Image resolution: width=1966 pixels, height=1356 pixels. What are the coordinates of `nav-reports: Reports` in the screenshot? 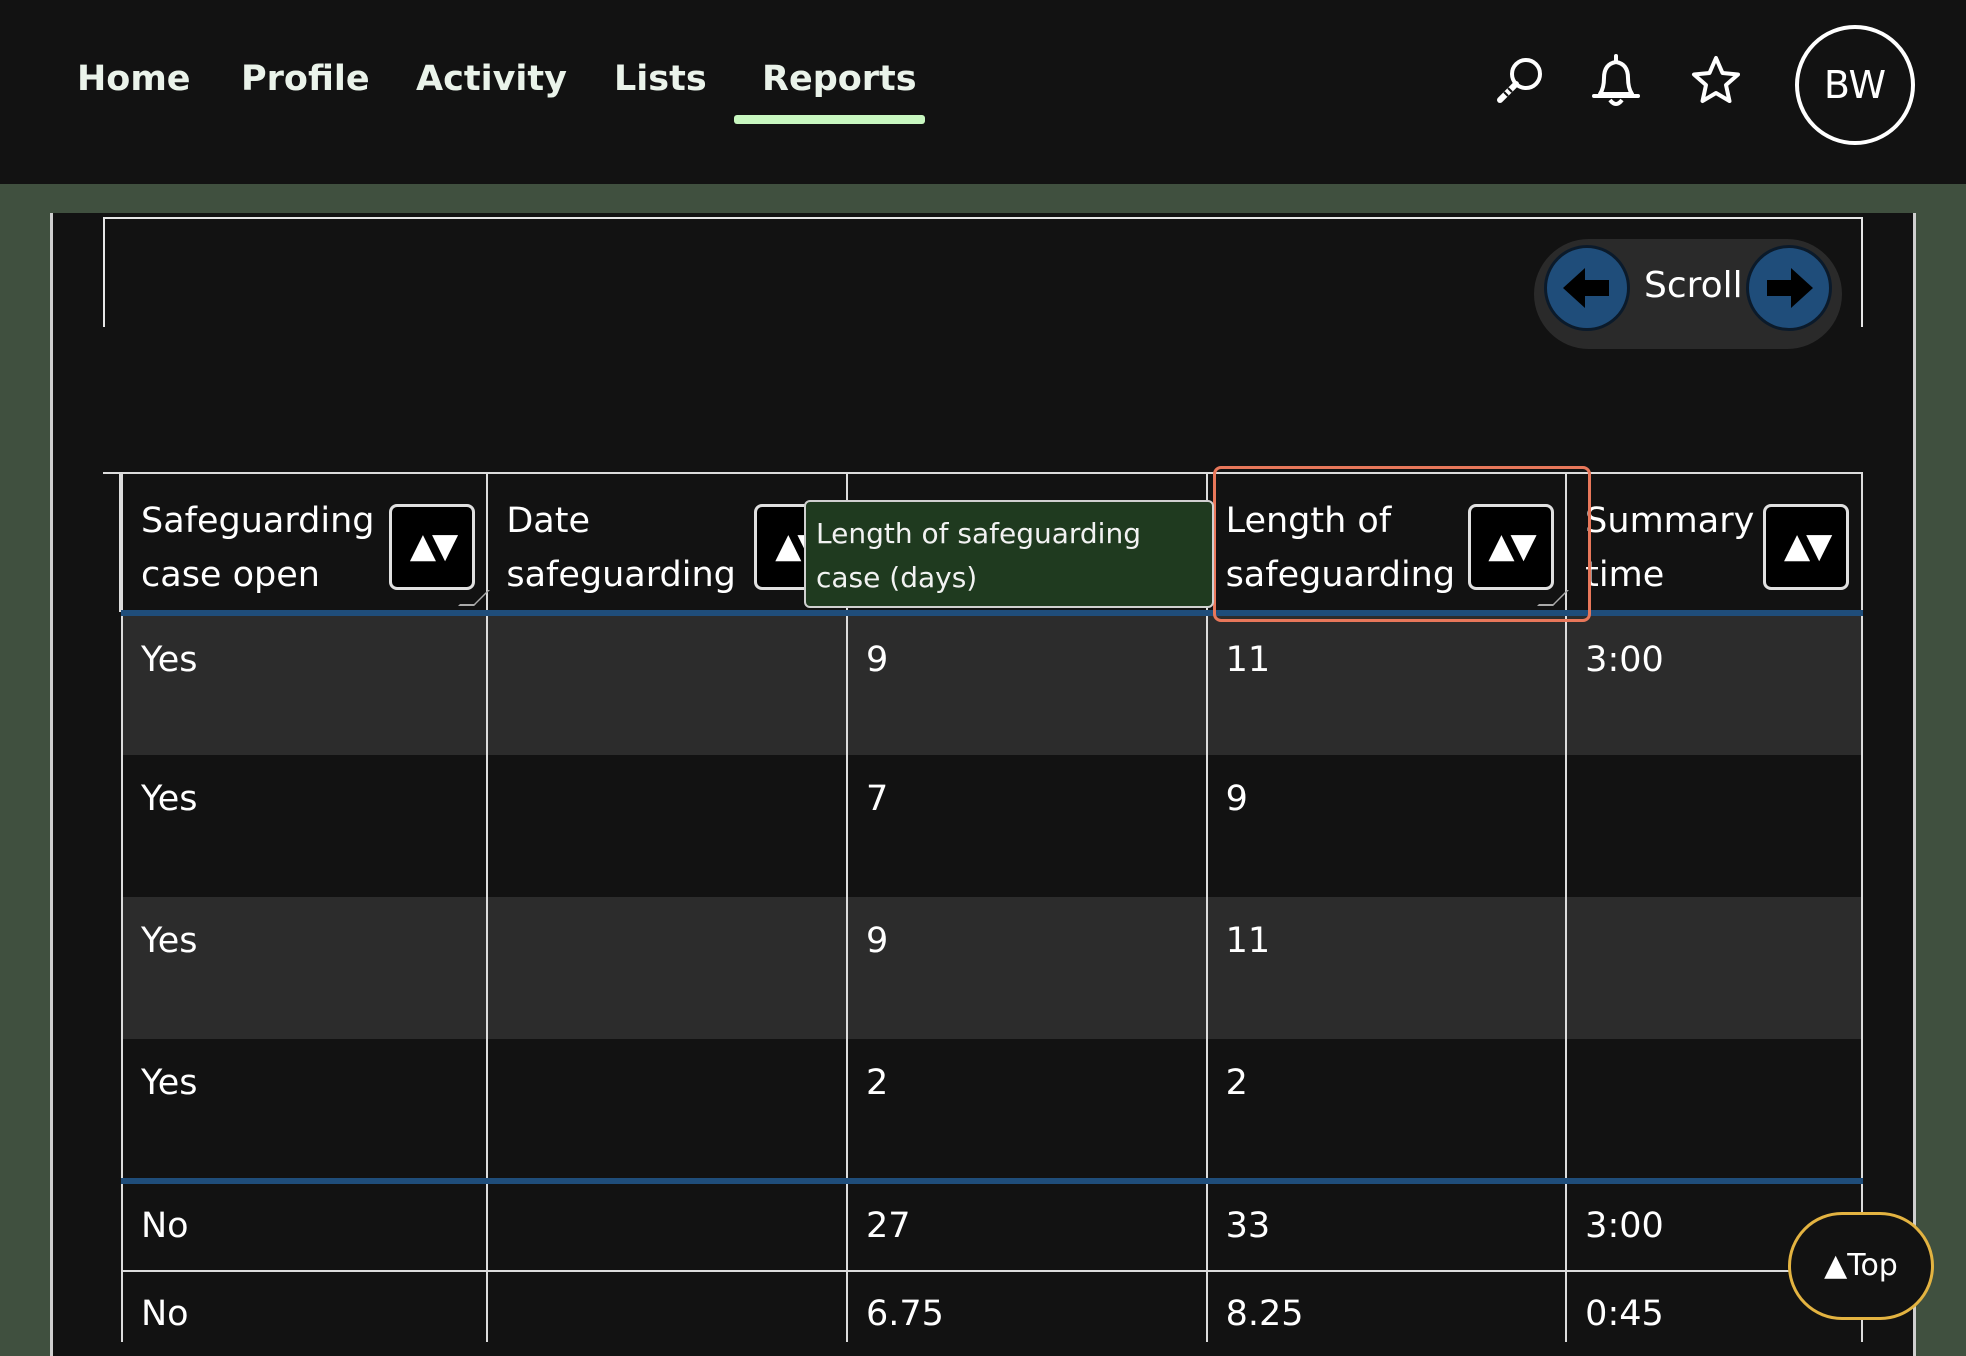 It's located at (839, 79).